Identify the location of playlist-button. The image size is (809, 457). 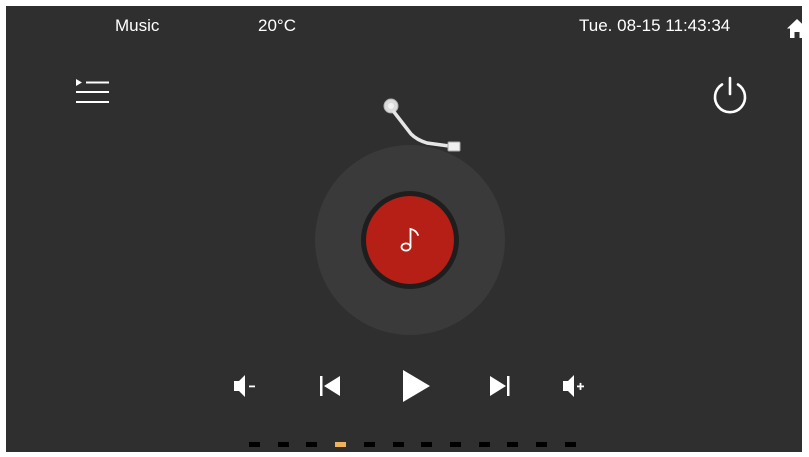
(93, 93).